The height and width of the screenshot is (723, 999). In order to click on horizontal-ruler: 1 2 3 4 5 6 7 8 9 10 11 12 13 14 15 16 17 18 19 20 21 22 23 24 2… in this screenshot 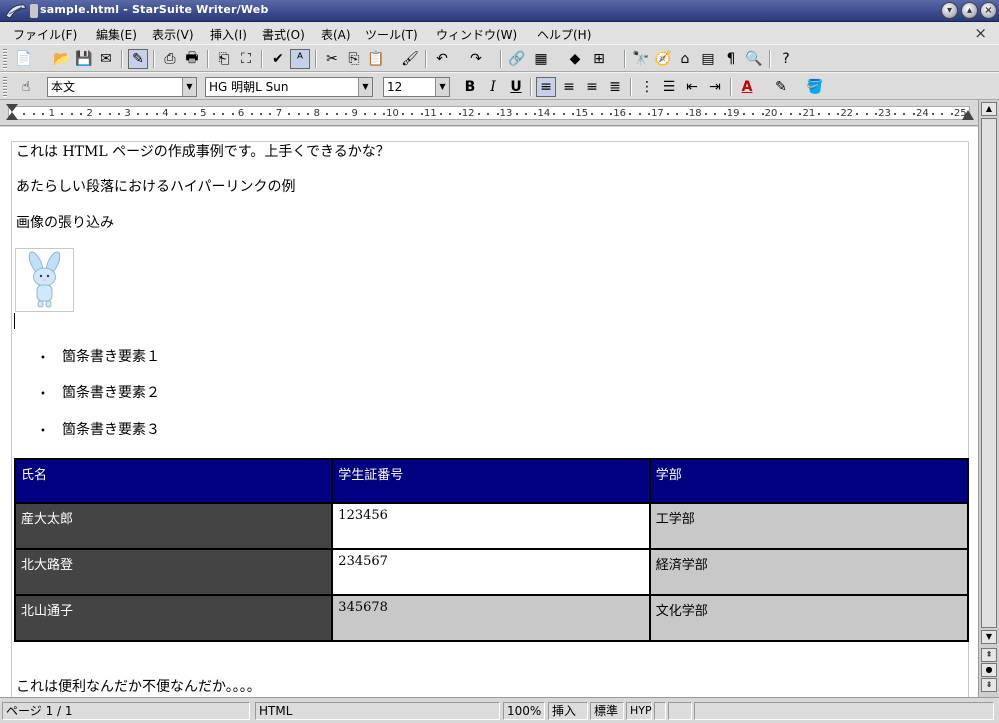, I will do `click(499, 113)`.